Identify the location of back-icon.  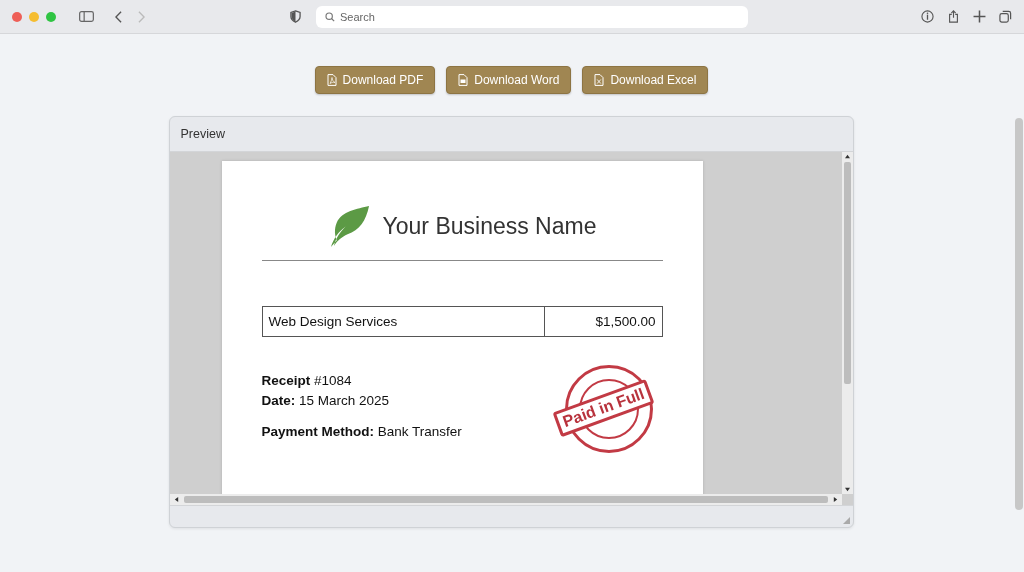
(118, 16).